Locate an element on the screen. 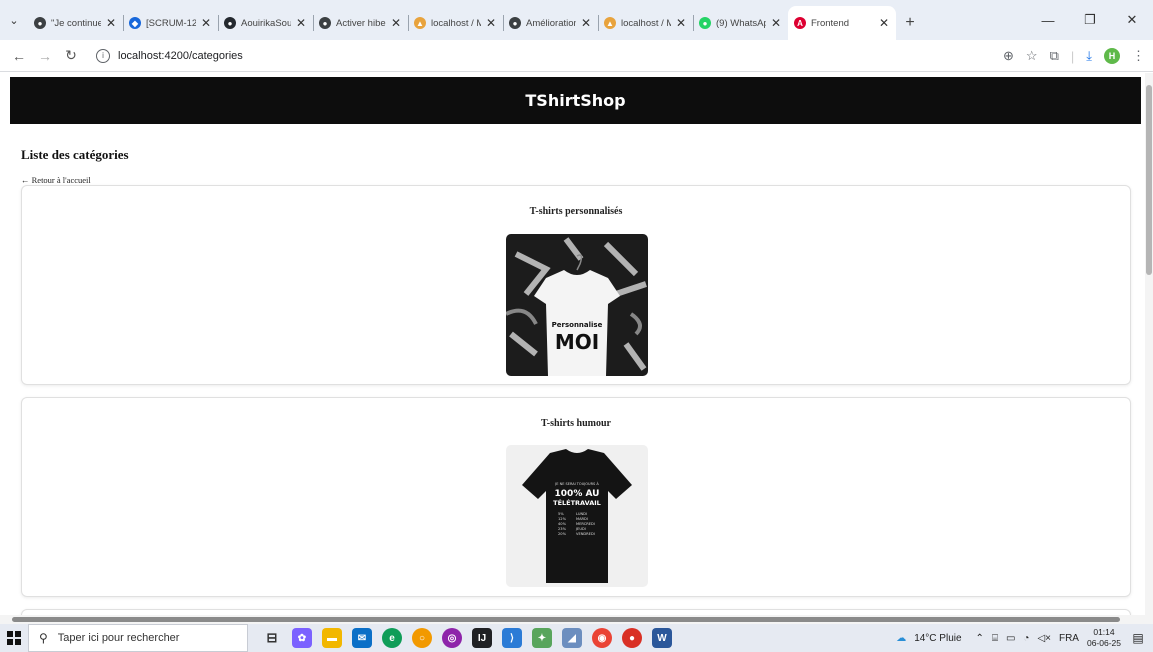 Image resolution: width=1153 pixels, height=652 pixels. intellij-icon: IJ is located at coordinates (482, 638).